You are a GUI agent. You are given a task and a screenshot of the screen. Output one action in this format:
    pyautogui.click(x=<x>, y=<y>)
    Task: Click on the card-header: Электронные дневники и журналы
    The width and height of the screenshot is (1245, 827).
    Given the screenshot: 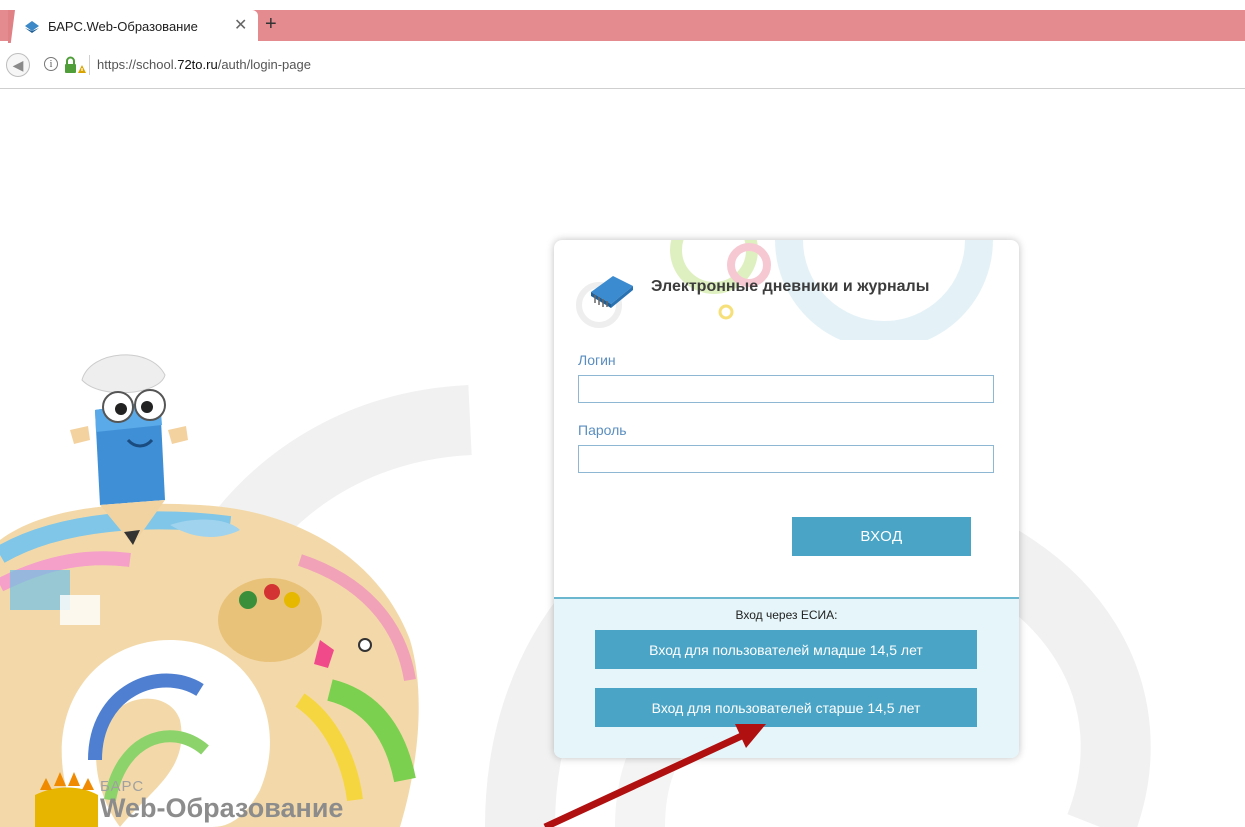 What is the action you would take?
    pyautogui.click(x=786, y=290)
    